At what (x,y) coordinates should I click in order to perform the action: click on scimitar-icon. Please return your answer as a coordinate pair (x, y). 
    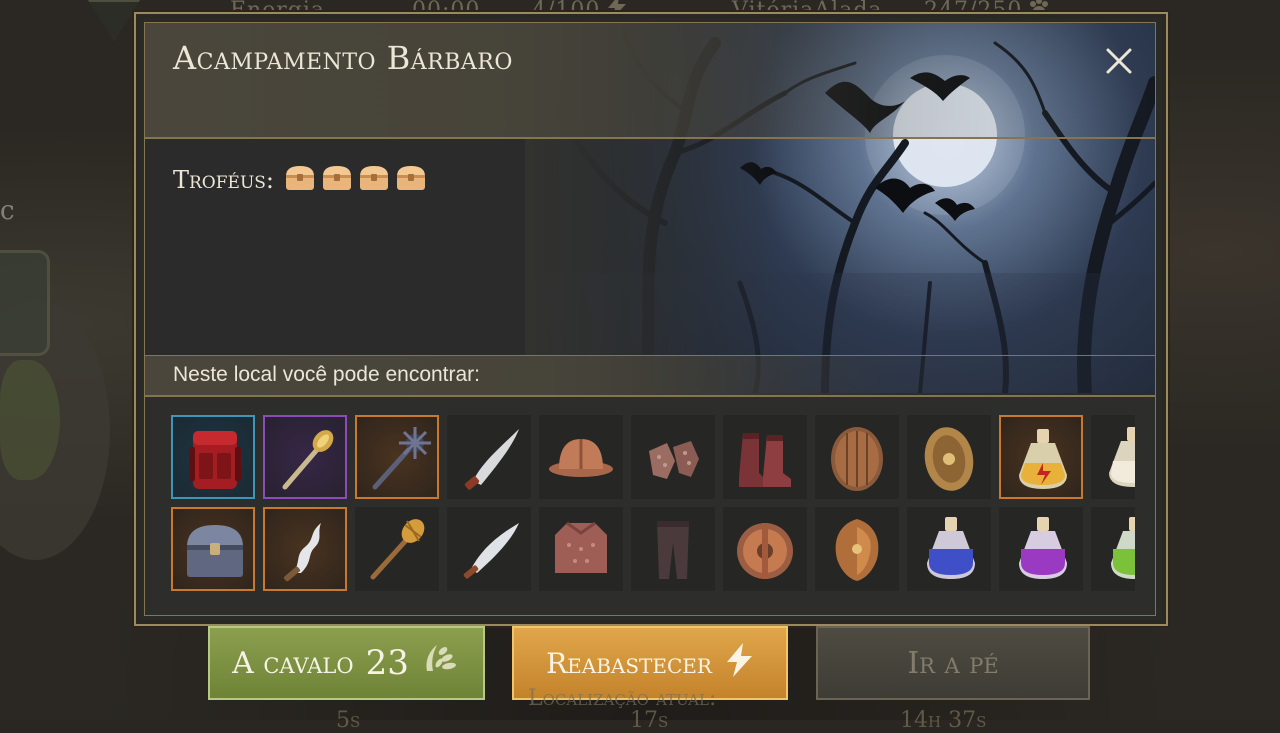
    Looking at the image, I should click on (491, 551).